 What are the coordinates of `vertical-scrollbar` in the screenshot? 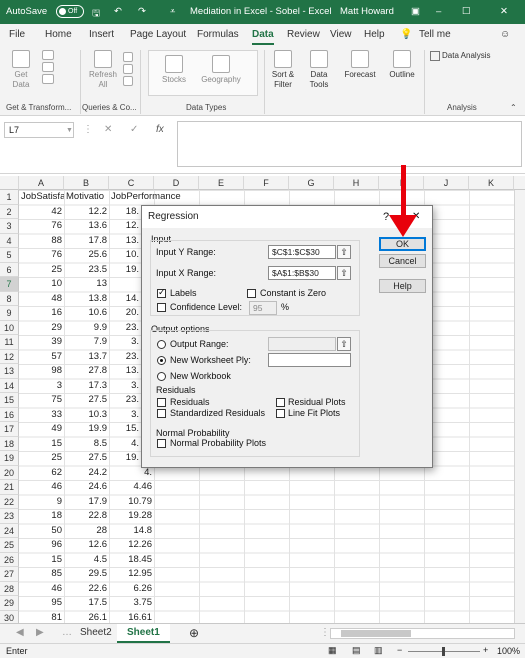 It's located at (519, 406).